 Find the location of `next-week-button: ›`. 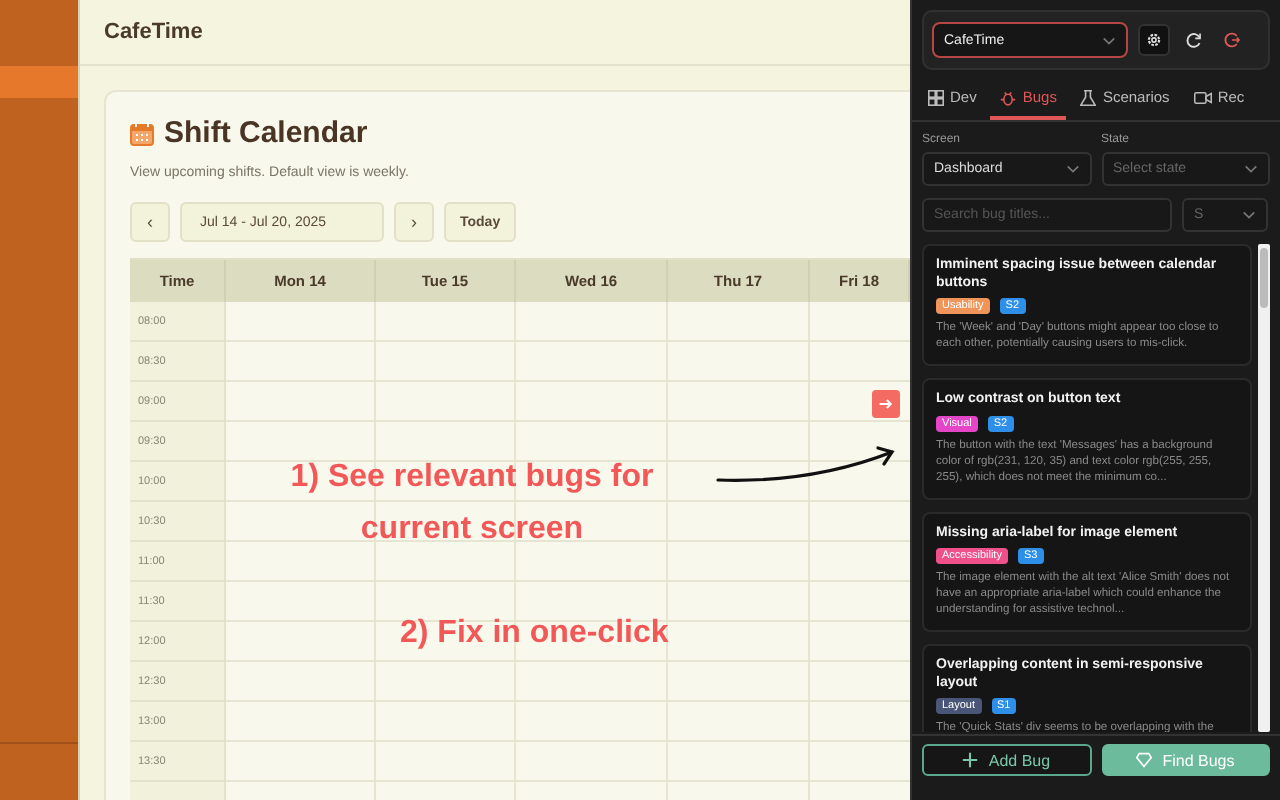

next-week-button: › is located at coordinates (414, 222).